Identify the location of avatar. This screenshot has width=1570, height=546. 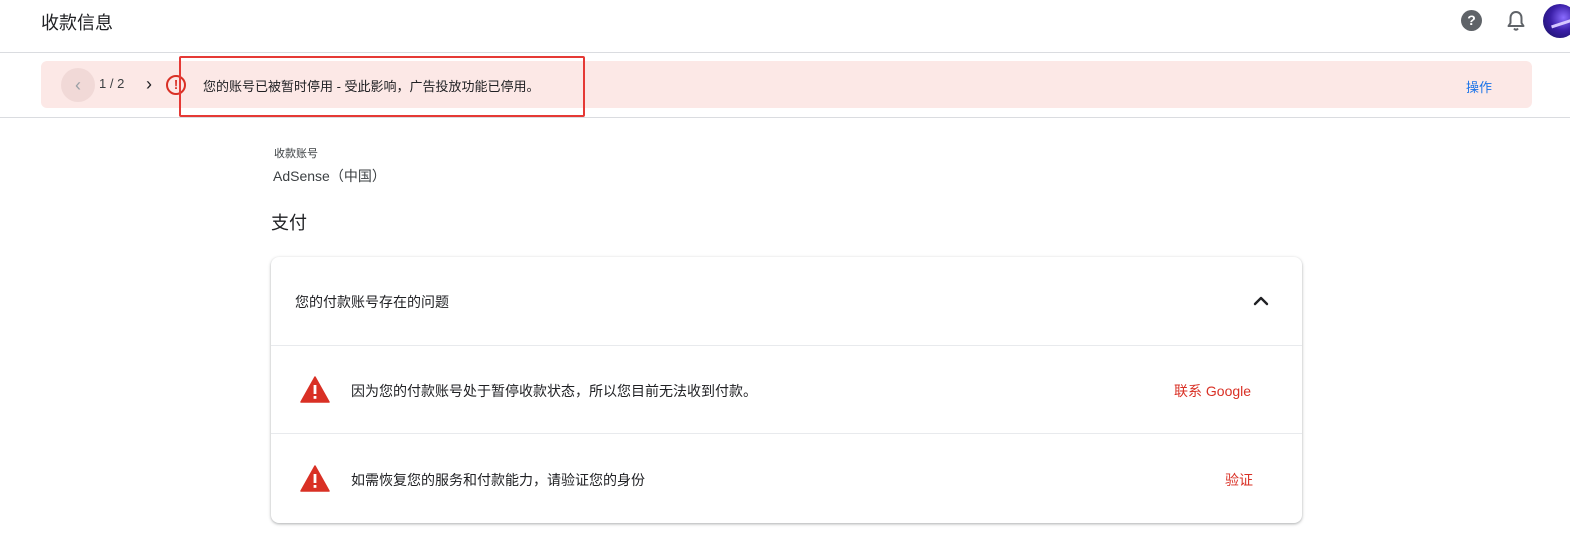
(1556, 21).